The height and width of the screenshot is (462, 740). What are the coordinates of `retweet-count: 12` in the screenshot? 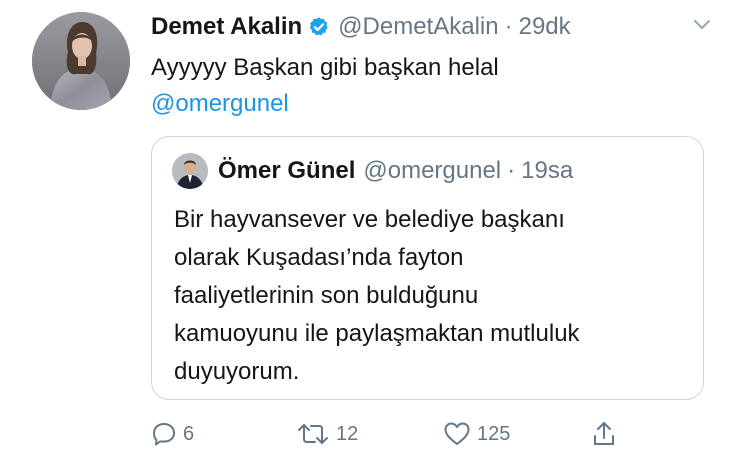 It's located at (347, 433).